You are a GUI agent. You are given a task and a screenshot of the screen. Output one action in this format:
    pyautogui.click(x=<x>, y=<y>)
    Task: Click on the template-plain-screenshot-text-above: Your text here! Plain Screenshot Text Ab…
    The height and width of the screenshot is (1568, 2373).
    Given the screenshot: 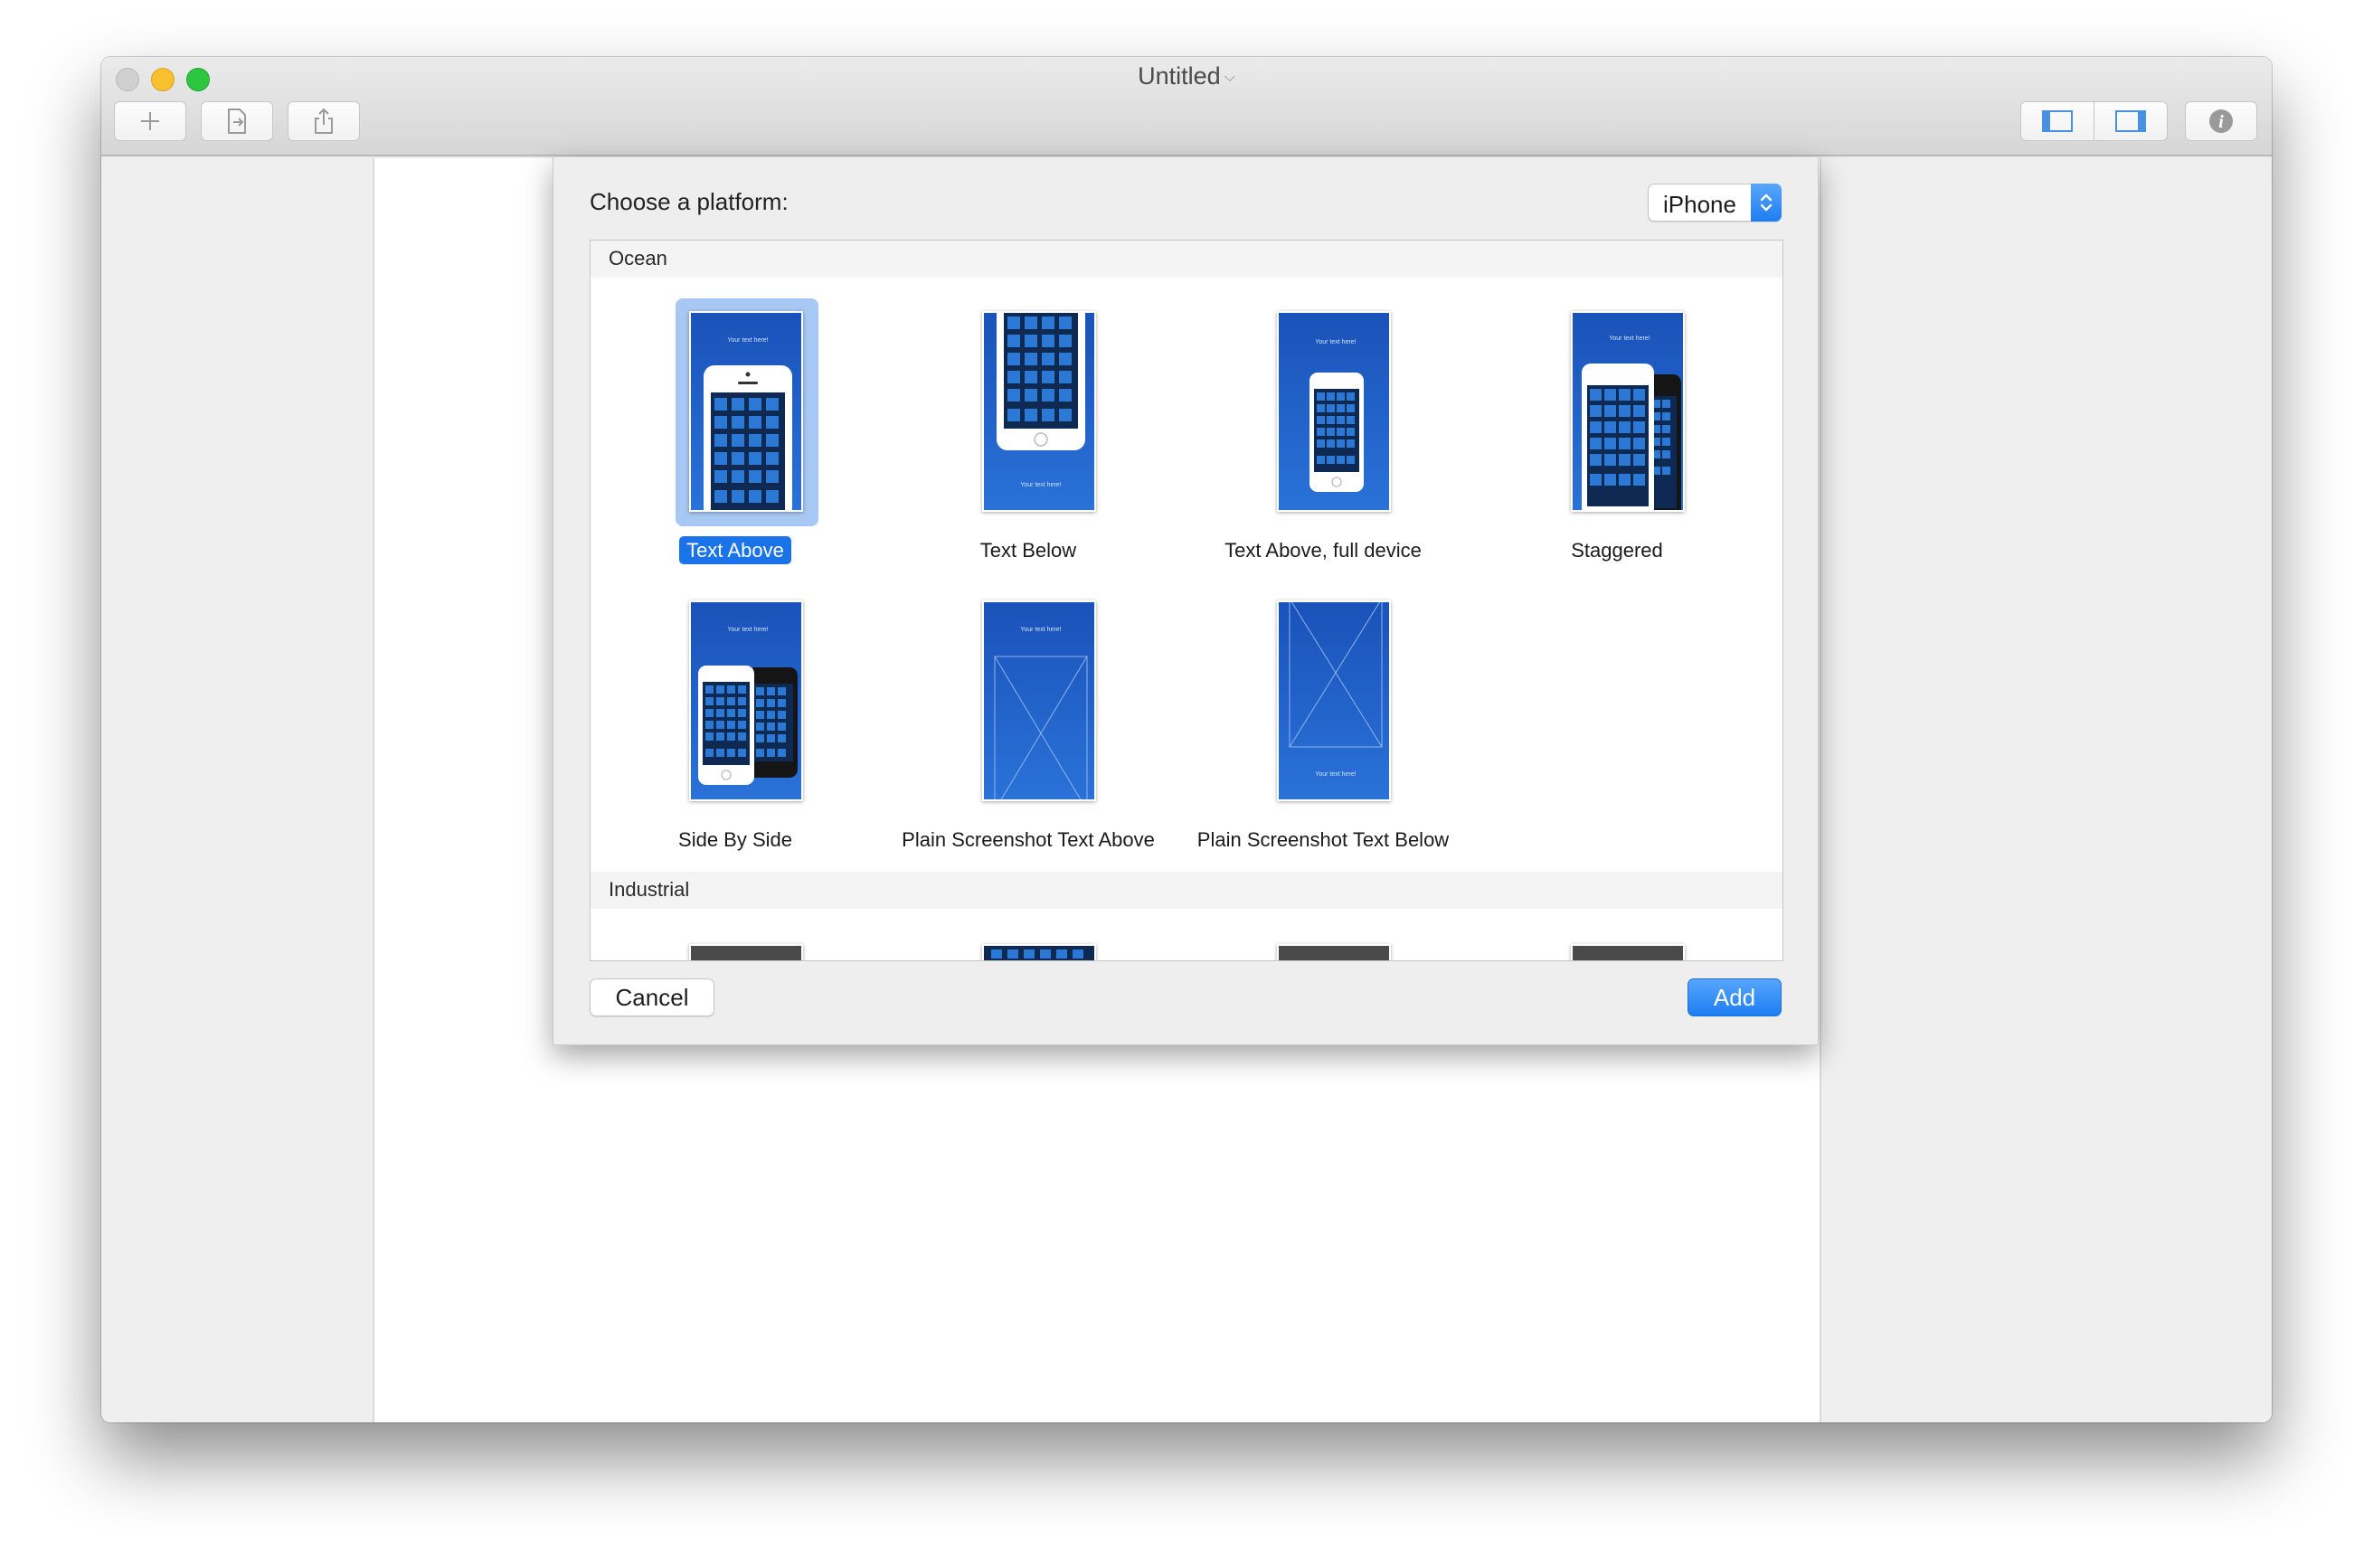 What is the action you would take?
    pyautogui.click(x=1028, y=732)
    